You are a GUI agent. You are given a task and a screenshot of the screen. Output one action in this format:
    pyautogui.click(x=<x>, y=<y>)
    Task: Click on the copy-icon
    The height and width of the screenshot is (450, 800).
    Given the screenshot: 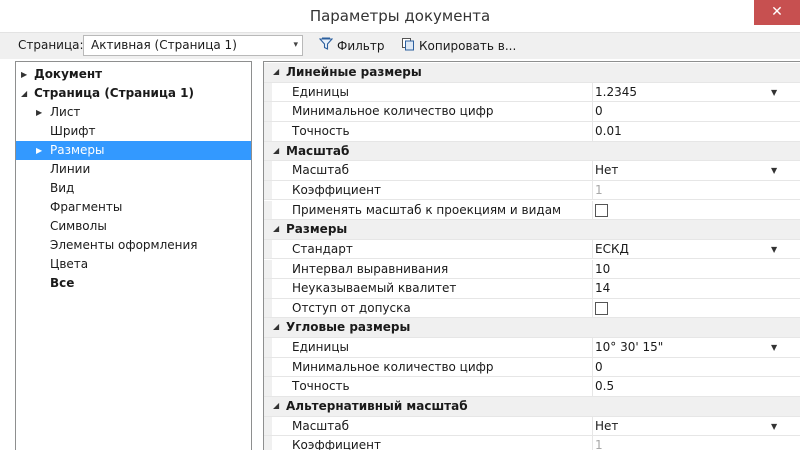 What is the action you would take?
    pyautogui.click(x=408, y=46)
    